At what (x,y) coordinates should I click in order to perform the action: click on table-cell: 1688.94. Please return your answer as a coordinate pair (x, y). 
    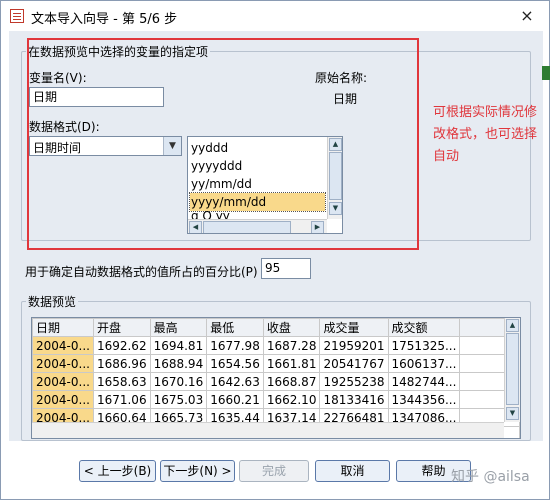
    Looking at the image, I should click on (178, 363).